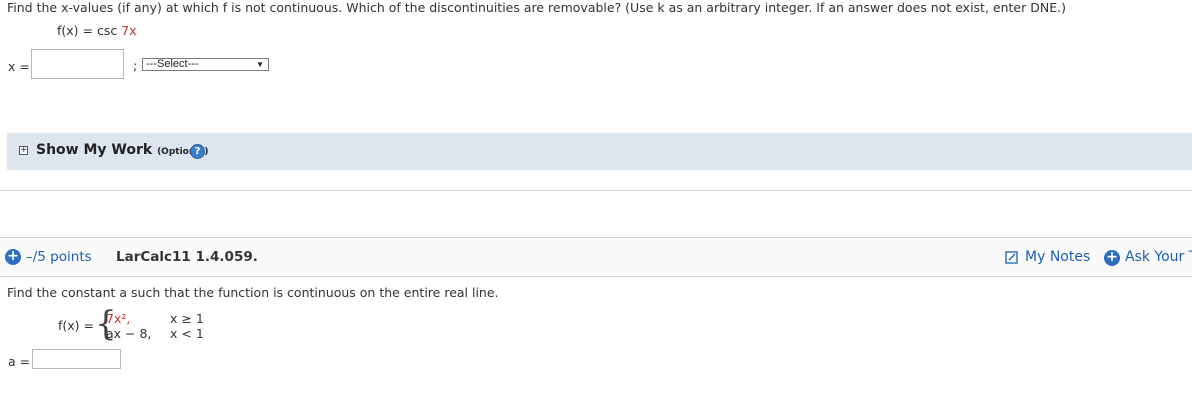 The image size is (1192, 410). I want to click on piece2-expr-text: ax − 8,, so click(129, 333).